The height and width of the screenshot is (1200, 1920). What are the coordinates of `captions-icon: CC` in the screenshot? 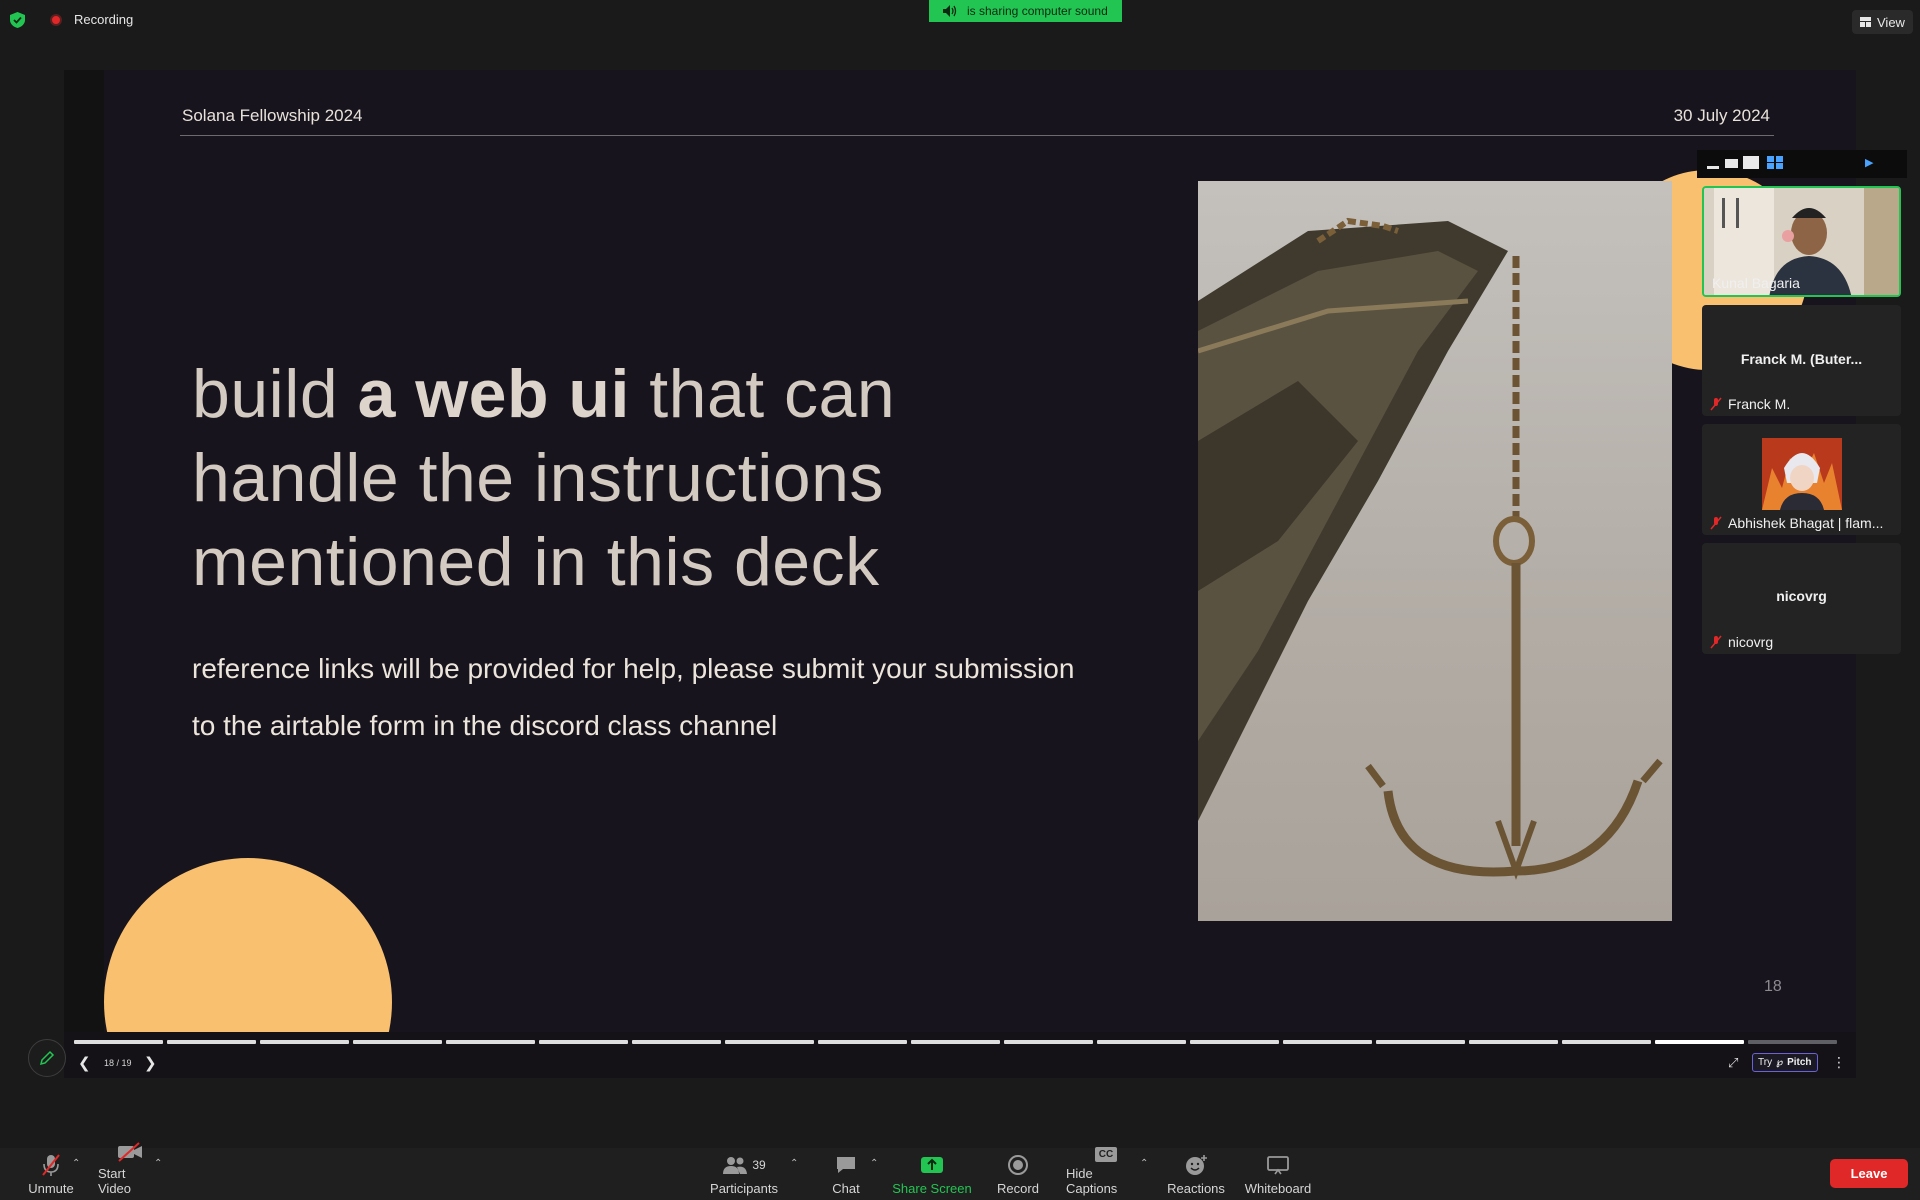 It's located at (1106, 1154).